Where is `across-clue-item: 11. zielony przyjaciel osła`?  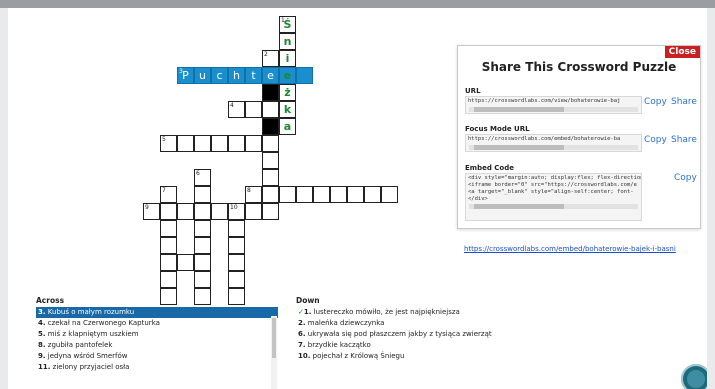 across-clue-item: 11. zielony przyjaciel osła is located at coordinates (157, 367).